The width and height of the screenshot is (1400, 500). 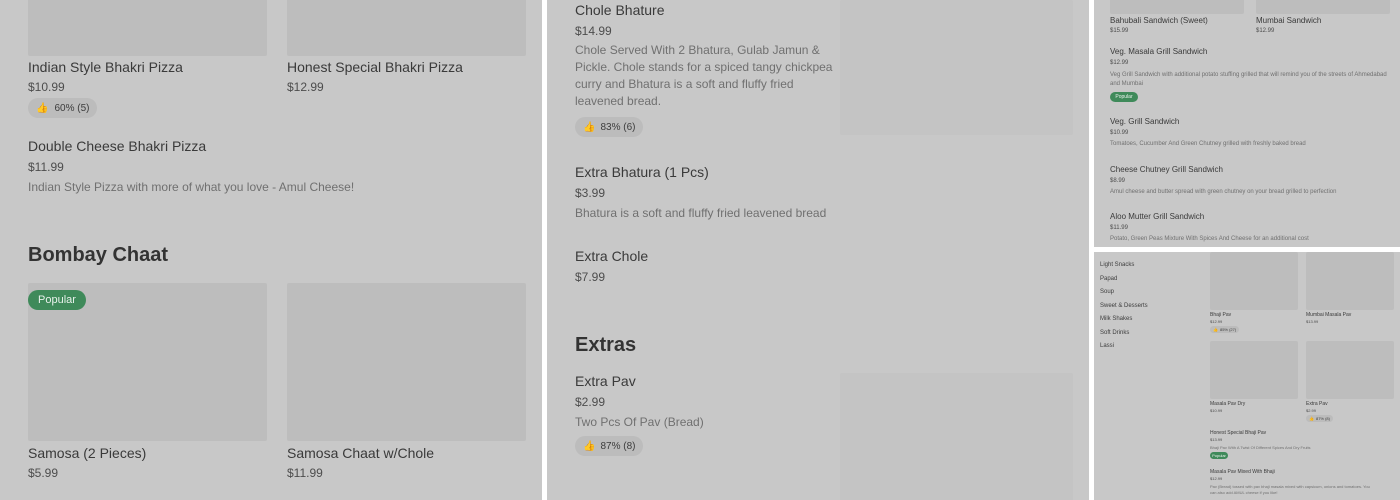 What do you see at coordinates (1166, 169) in the screenshot?
I see `item-title: Cheese Chutney Grill Sandwich` at bounding box center [1166, 169].